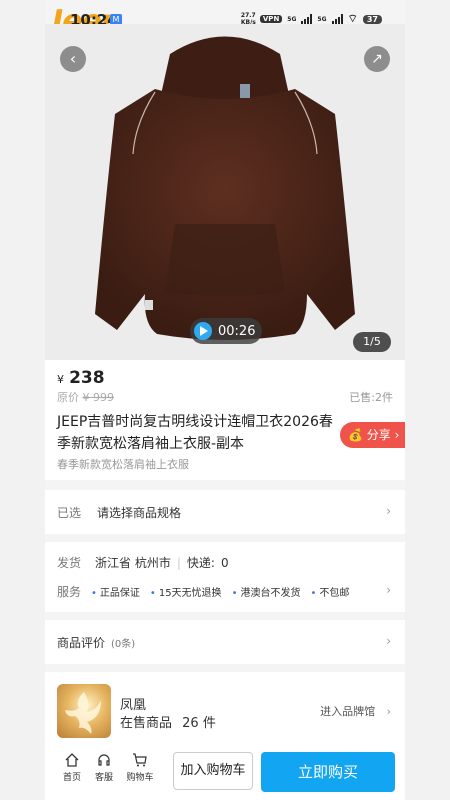  I want to click on money-bag-icon: 💰, so click(355, 435).